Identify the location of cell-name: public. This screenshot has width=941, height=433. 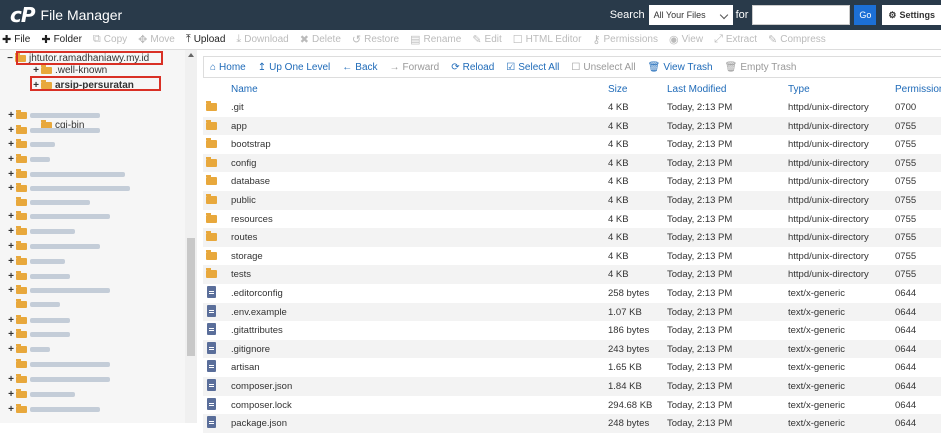
(243, 200).